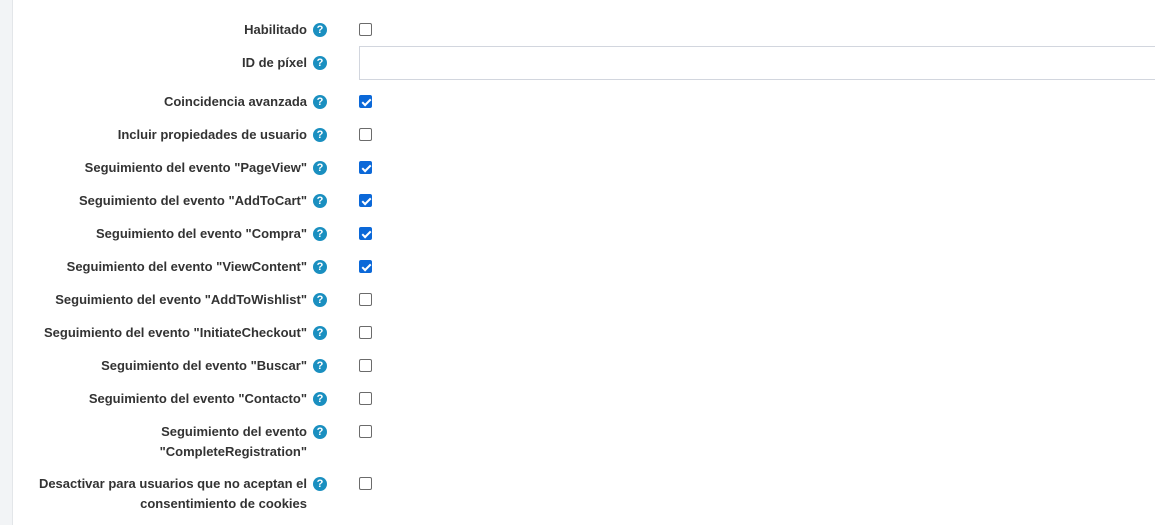 This screenshot has height=525, width=1155. What do you see at coordinates (181, 299) in the screenshot?
I see `label-addtowishlist: Seguimiento del evento "AddToWishlist"` at bounding box center [181, 299].